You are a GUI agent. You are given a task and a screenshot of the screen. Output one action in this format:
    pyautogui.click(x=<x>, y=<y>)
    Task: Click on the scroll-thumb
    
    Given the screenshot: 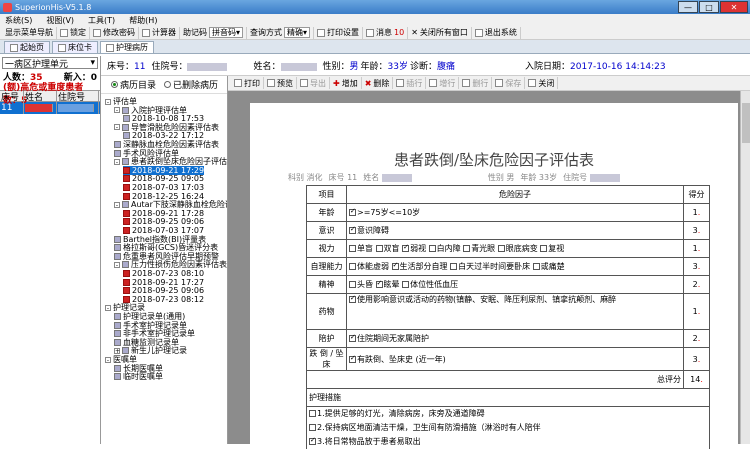 What is the action you would take?
    pyautogui.click(x=746, y=123)
    